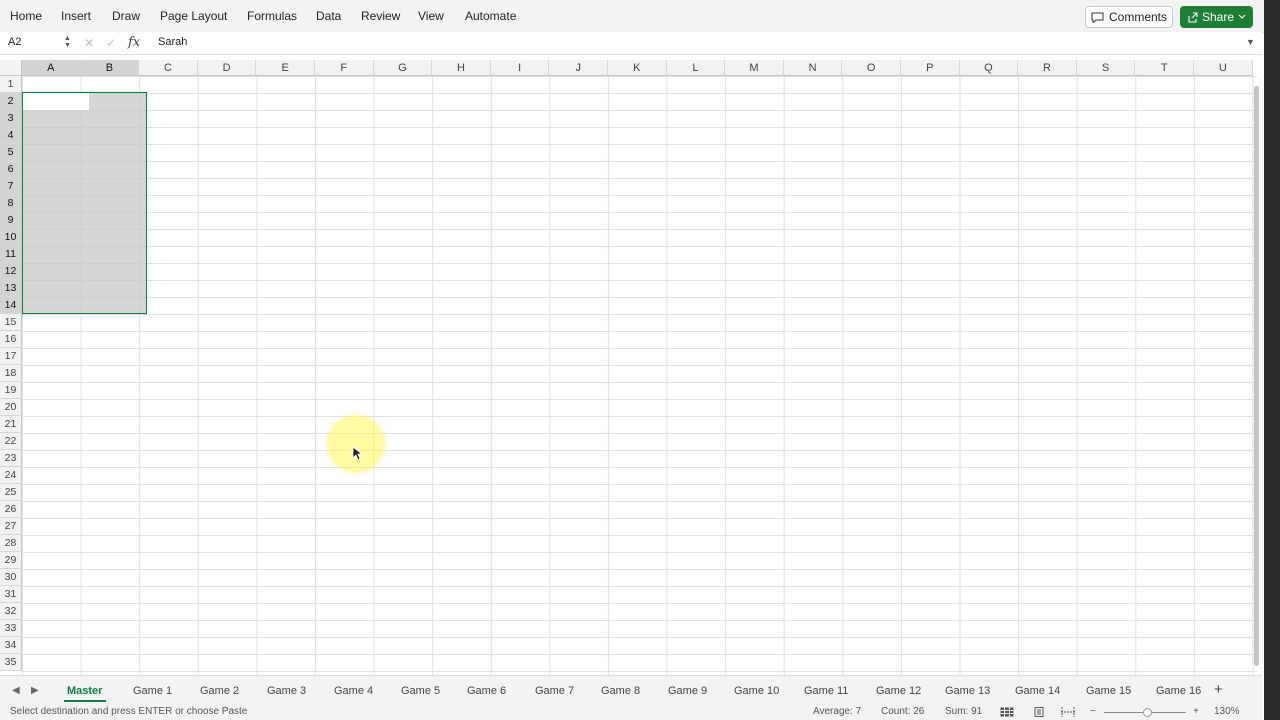 The height and width of the screenshot is (720, 1280). Describe the element at coordinates (168, 68) in the screenshot. I see `column-header-c: C` at that location.